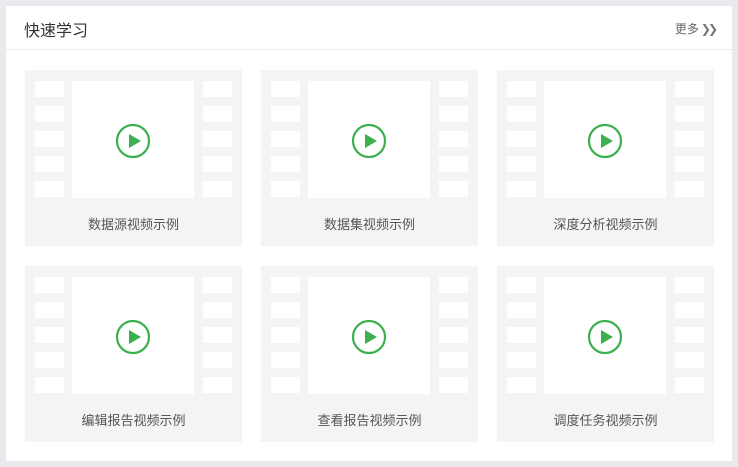  I want to click on video-card-label: 数据源视频示例, so click(133, 225).